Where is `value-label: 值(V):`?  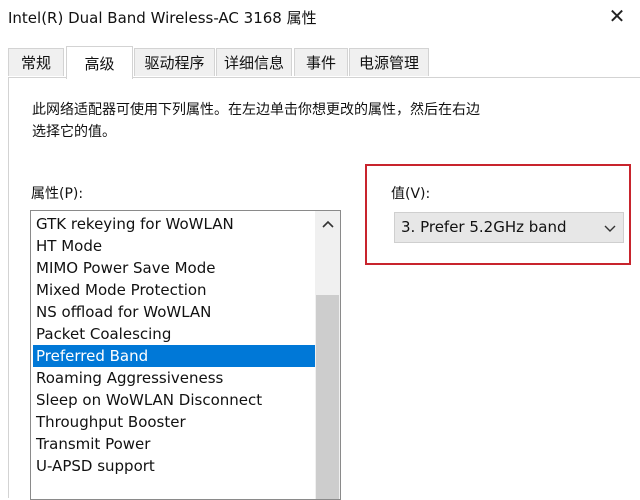
value-label: 值(V): is located at coordinates (411, 194).